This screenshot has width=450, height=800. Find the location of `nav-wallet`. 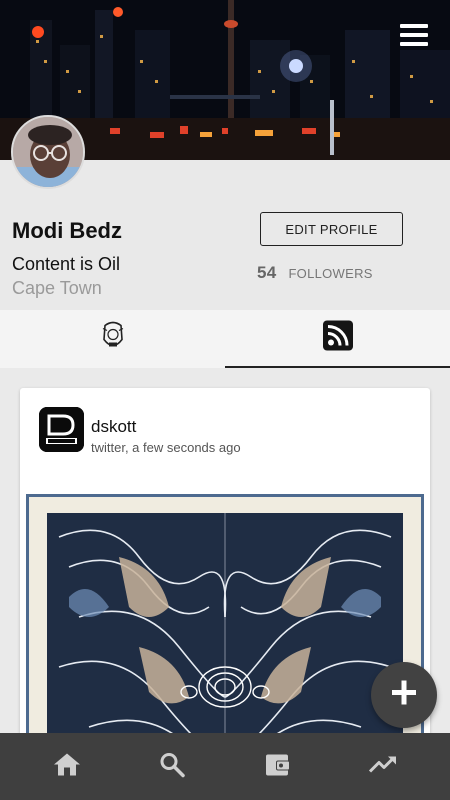

nav-wallet is located at coordinates (278, 766).